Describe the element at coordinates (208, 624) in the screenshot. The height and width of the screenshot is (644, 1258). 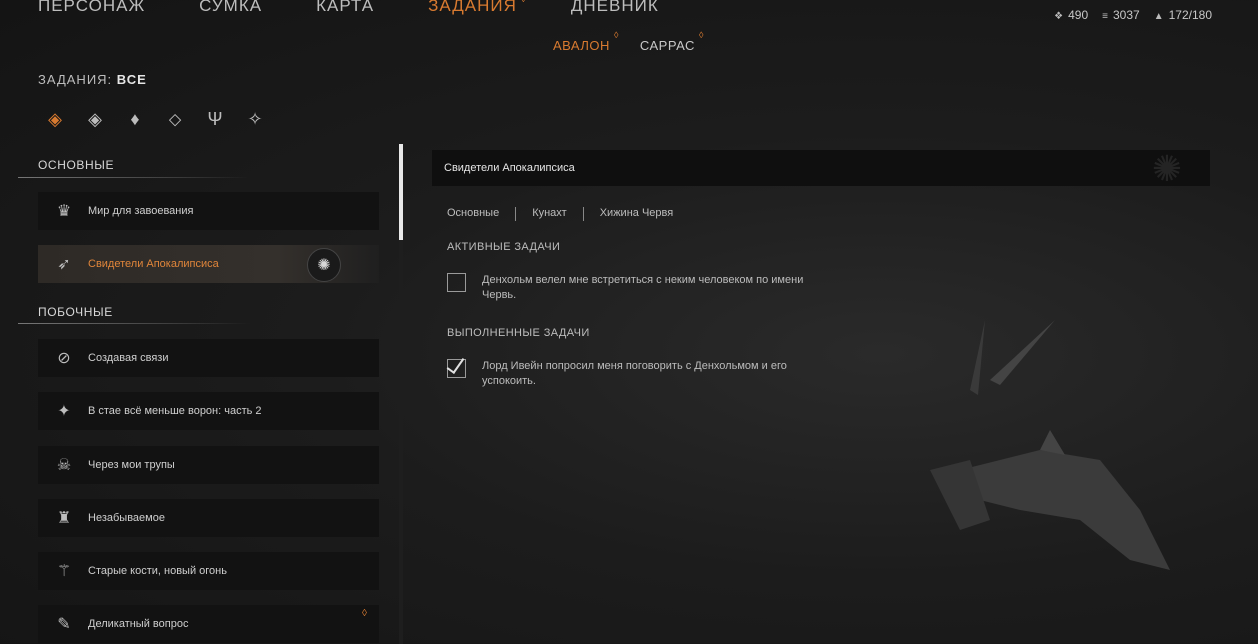
I see `quest-item: ✎ Деликатный вопрос ◊` at that location.